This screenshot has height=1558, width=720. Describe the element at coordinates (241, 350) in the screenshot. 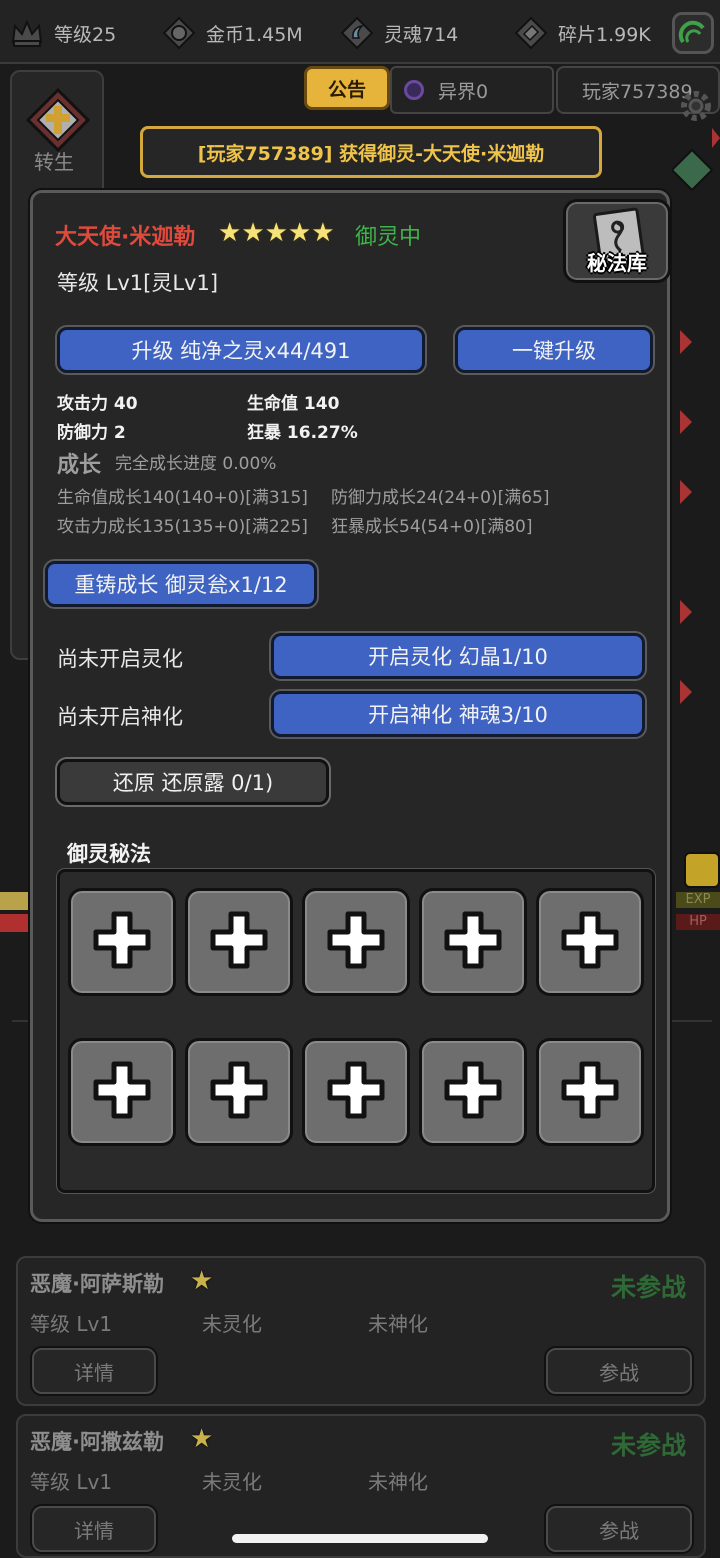

I see `upgrade-button: 升级 纯净之灵x44/491` at that location.